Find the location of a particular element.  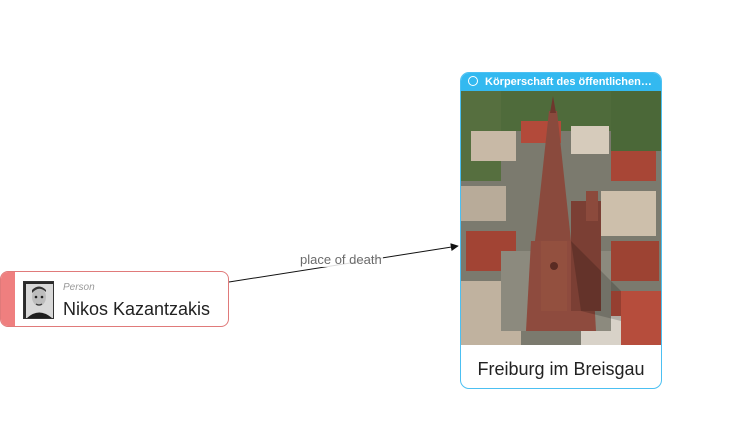

place-name: Freiburg im Breisgau is located at coordinates (561, 369).